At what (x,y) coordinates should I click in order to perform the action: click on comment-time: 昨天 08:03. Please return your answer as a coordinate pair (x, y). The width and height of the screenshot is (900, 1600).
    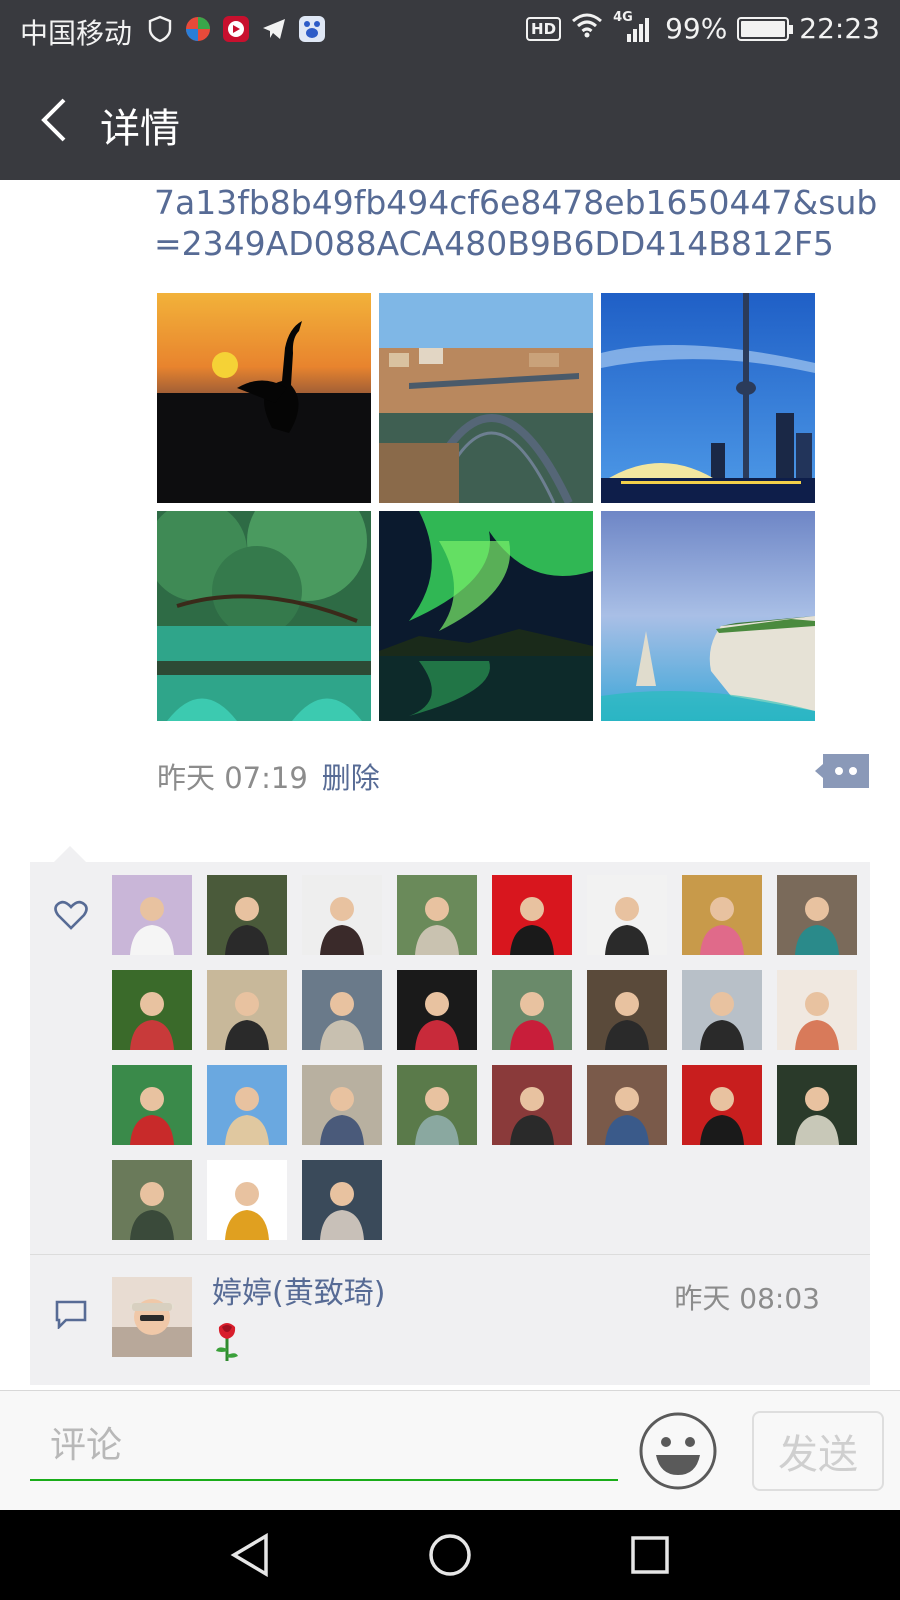
    Looking at the image, I should click on (747, 1298).